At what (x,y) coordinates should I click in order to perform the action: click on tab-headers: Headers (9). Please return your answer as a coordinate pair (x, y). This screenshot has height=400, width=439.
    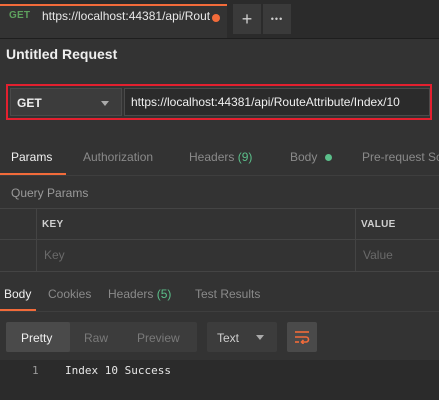
    Looking at the image, I should click on (220, 157).